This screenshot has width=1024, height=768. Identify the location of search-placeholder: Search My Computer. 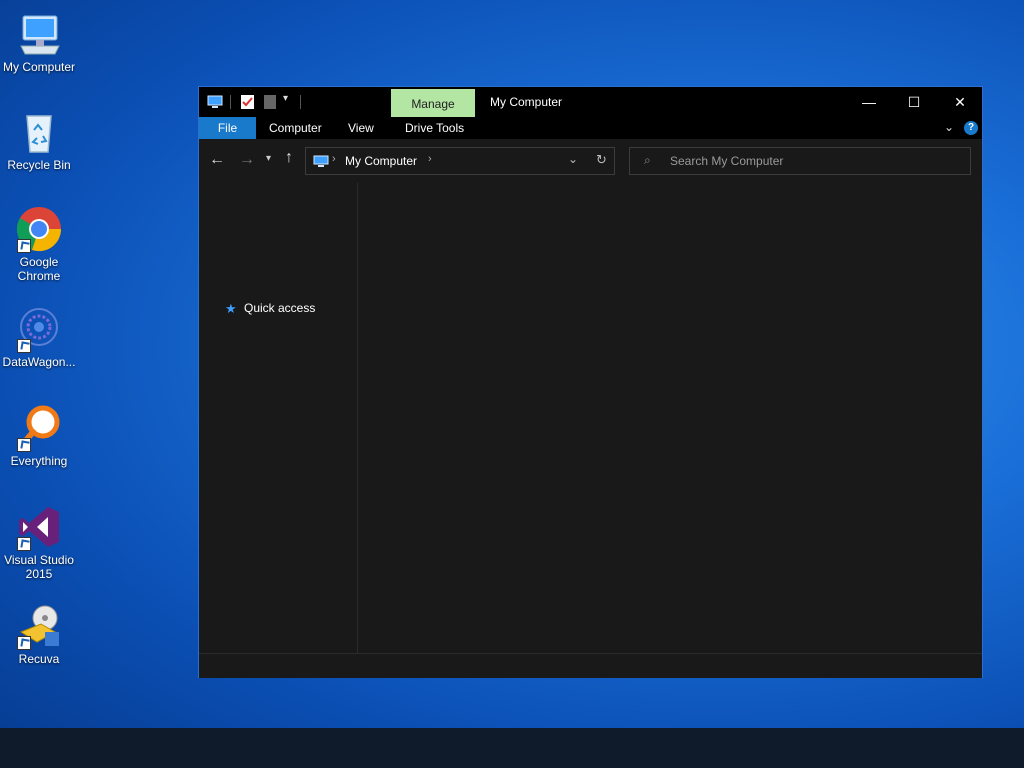
(727, 161).